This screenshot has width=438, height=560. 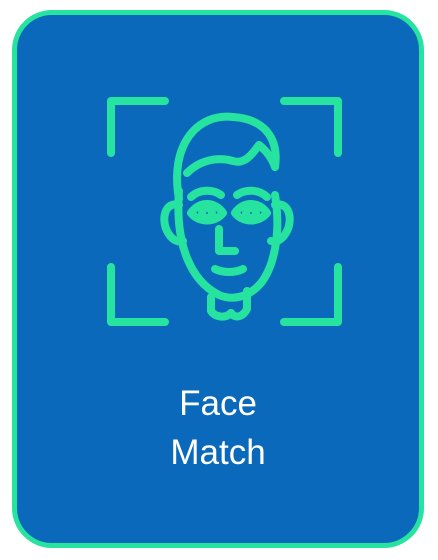 I want to click on card-label-line2: Match, so click(x=218, y=452).